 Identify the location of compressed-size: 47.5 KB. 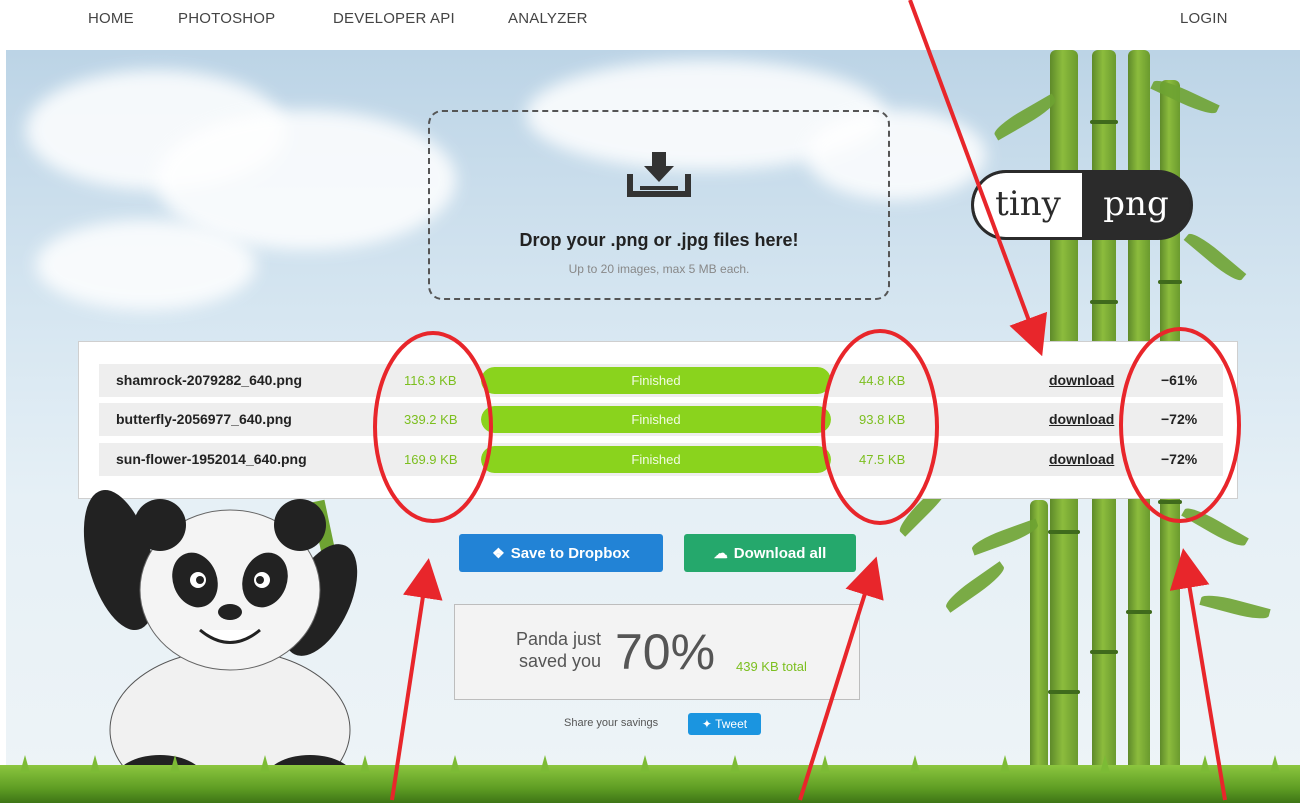
(882, 459).